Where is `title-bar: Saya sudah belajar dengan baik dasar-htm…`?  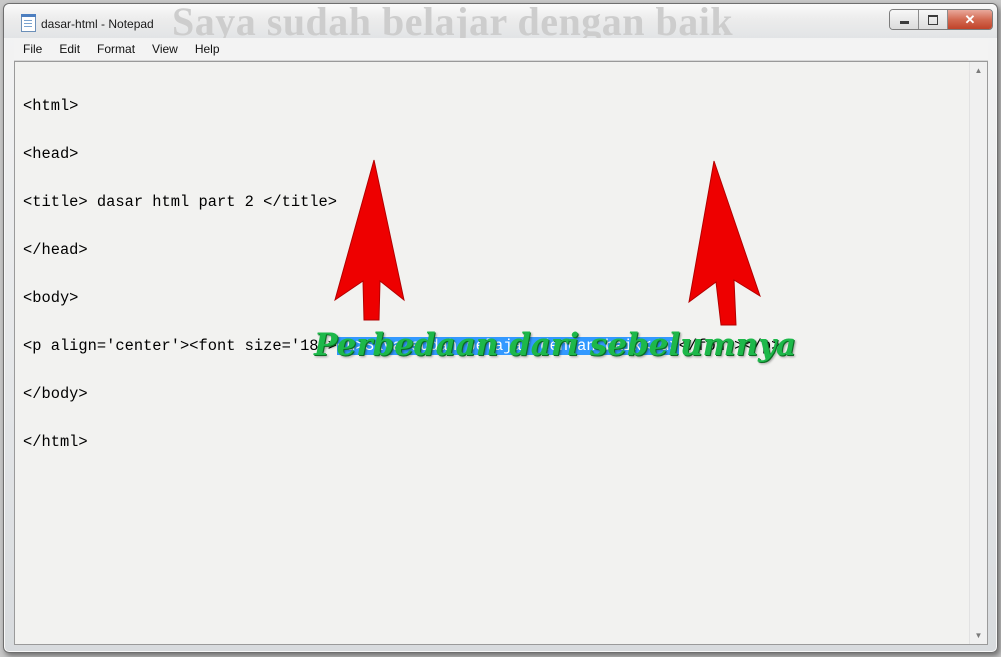 title-bar: Saya sudah belajar dengan baik dasar-htm… is located at coordinates (500, 21).